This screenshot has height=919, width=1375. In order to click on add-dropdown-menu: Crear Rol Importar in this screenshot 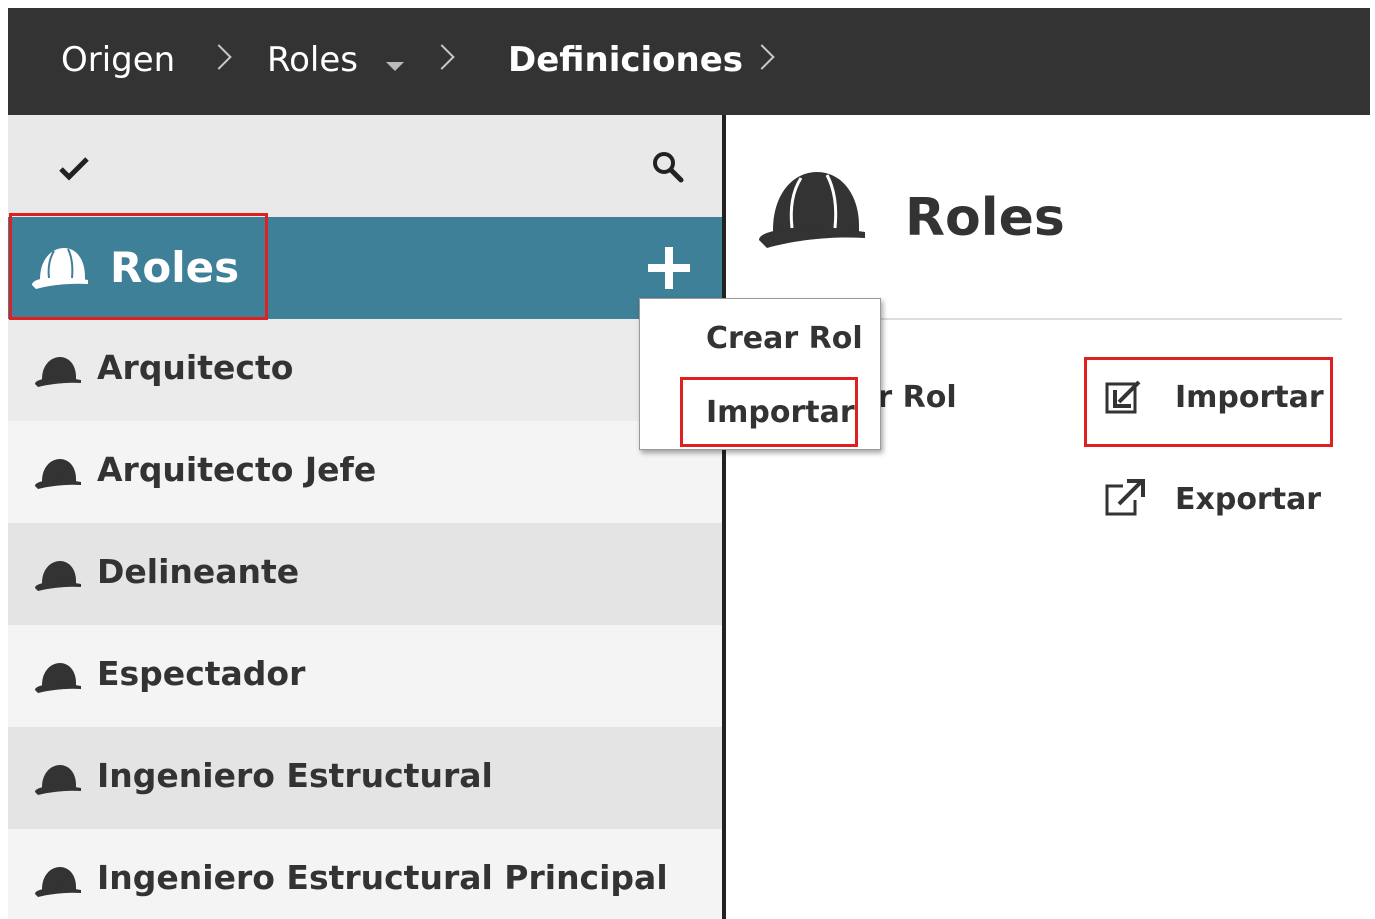, I will do `click(760, 374)`.